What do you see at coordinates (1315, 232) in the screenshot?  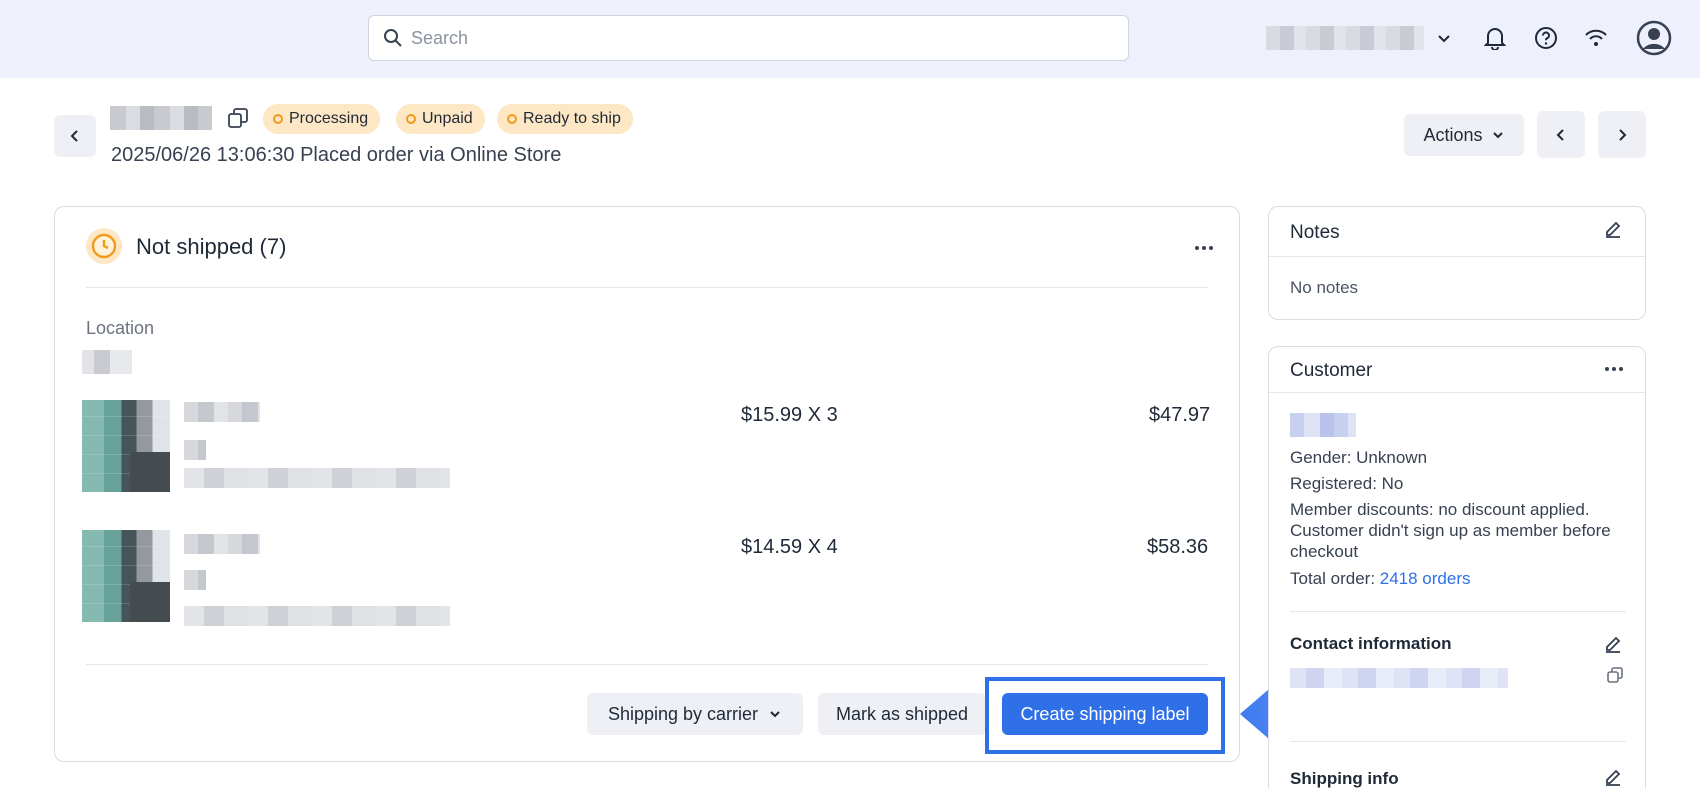 I see `notes-title: Notes` at bounding box center [1315, 232].